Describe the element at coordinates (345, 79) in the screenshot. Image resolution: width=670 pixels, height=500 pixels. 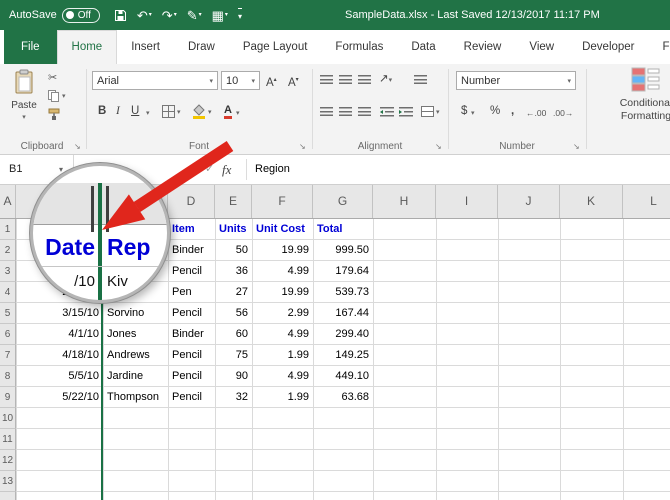
I see `middle-align-icon` at that location.